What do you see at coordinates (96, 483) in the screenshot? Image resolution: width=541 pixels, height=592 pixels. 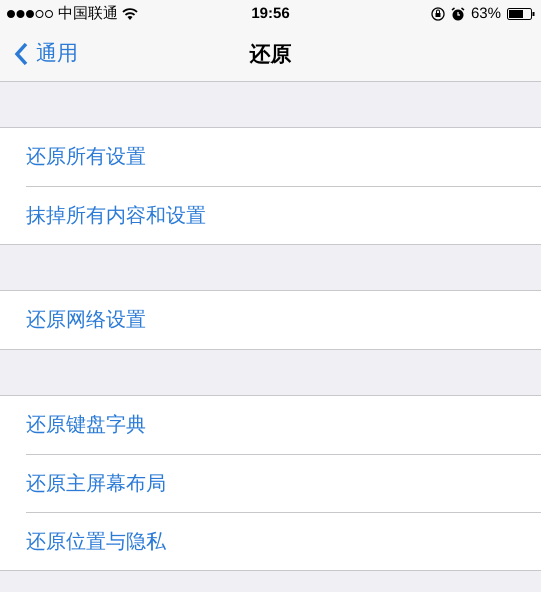 I see `reset-option: 还原主屏幕布局` at bounding box center [96, 483].